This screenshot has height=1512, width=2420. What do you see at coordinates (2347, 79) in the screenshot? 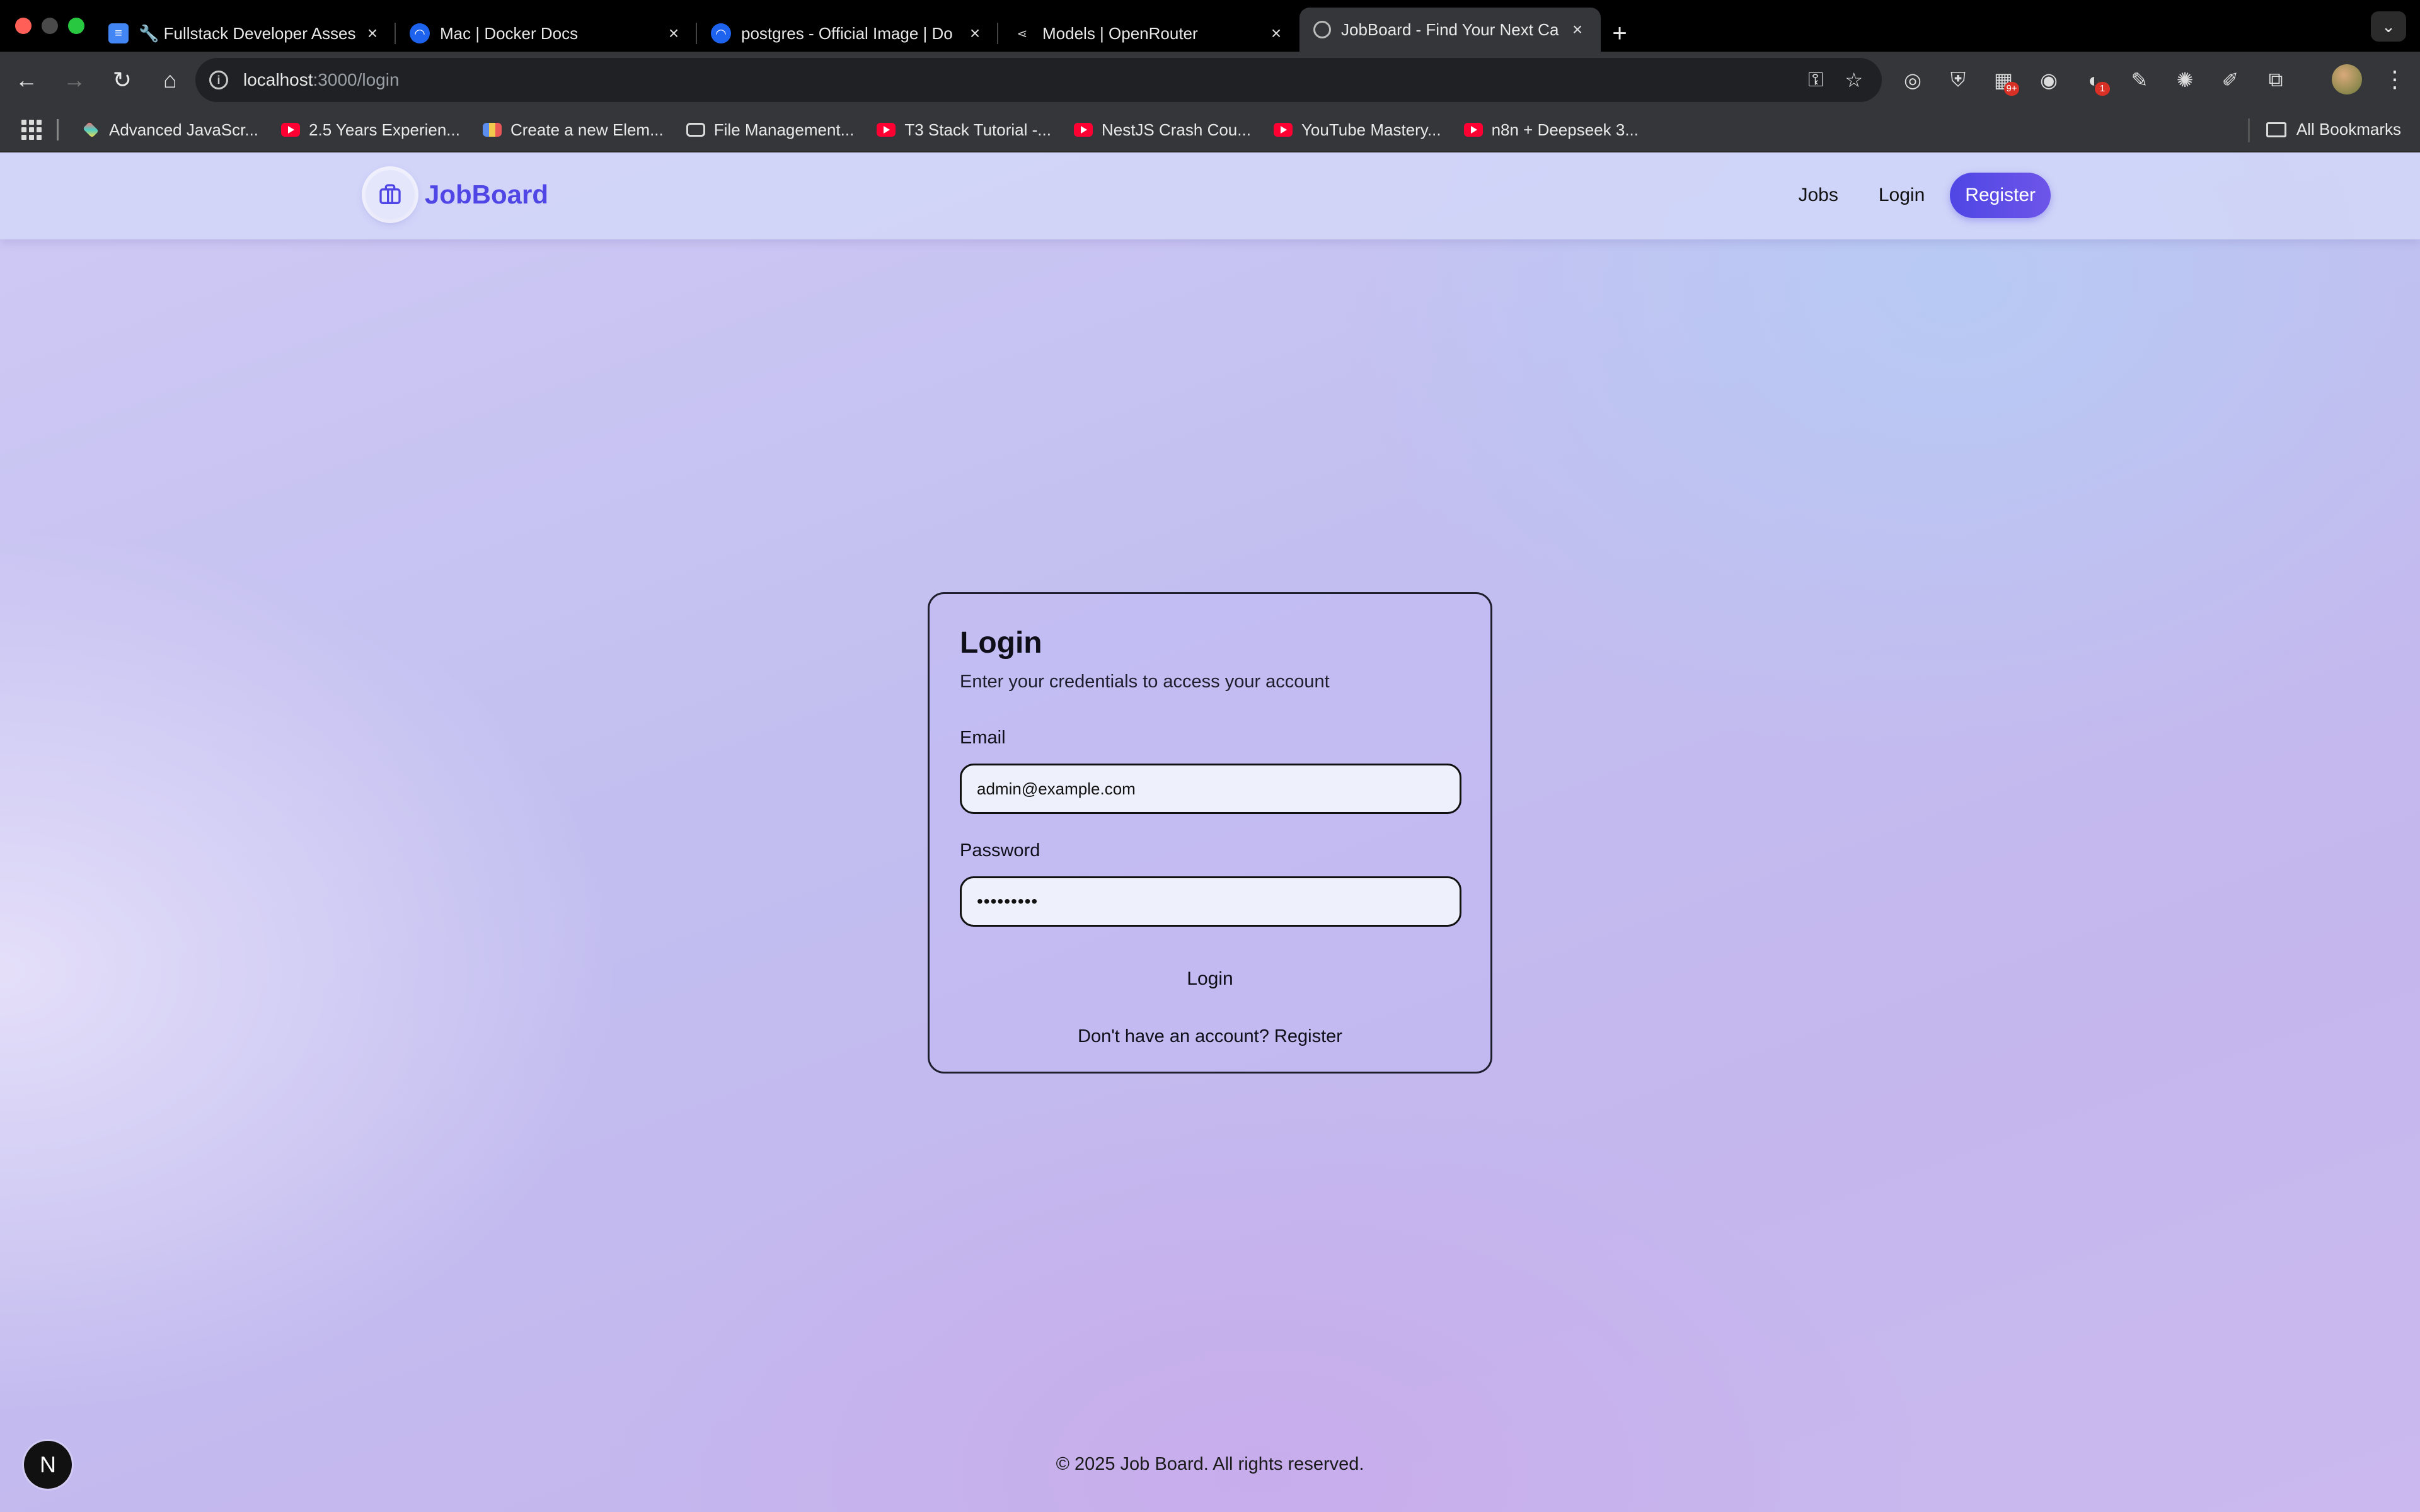
I see `profile-avatar` at bounding box center [2347, 79].